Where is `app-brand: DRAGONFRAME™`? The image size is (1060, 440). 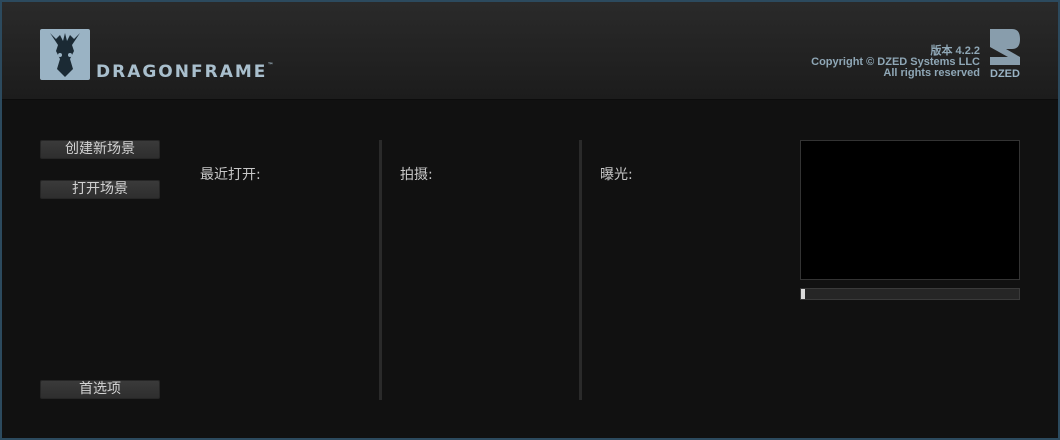 app-brand: DRAGONFRAME™ is located at coordinates (185, 72).